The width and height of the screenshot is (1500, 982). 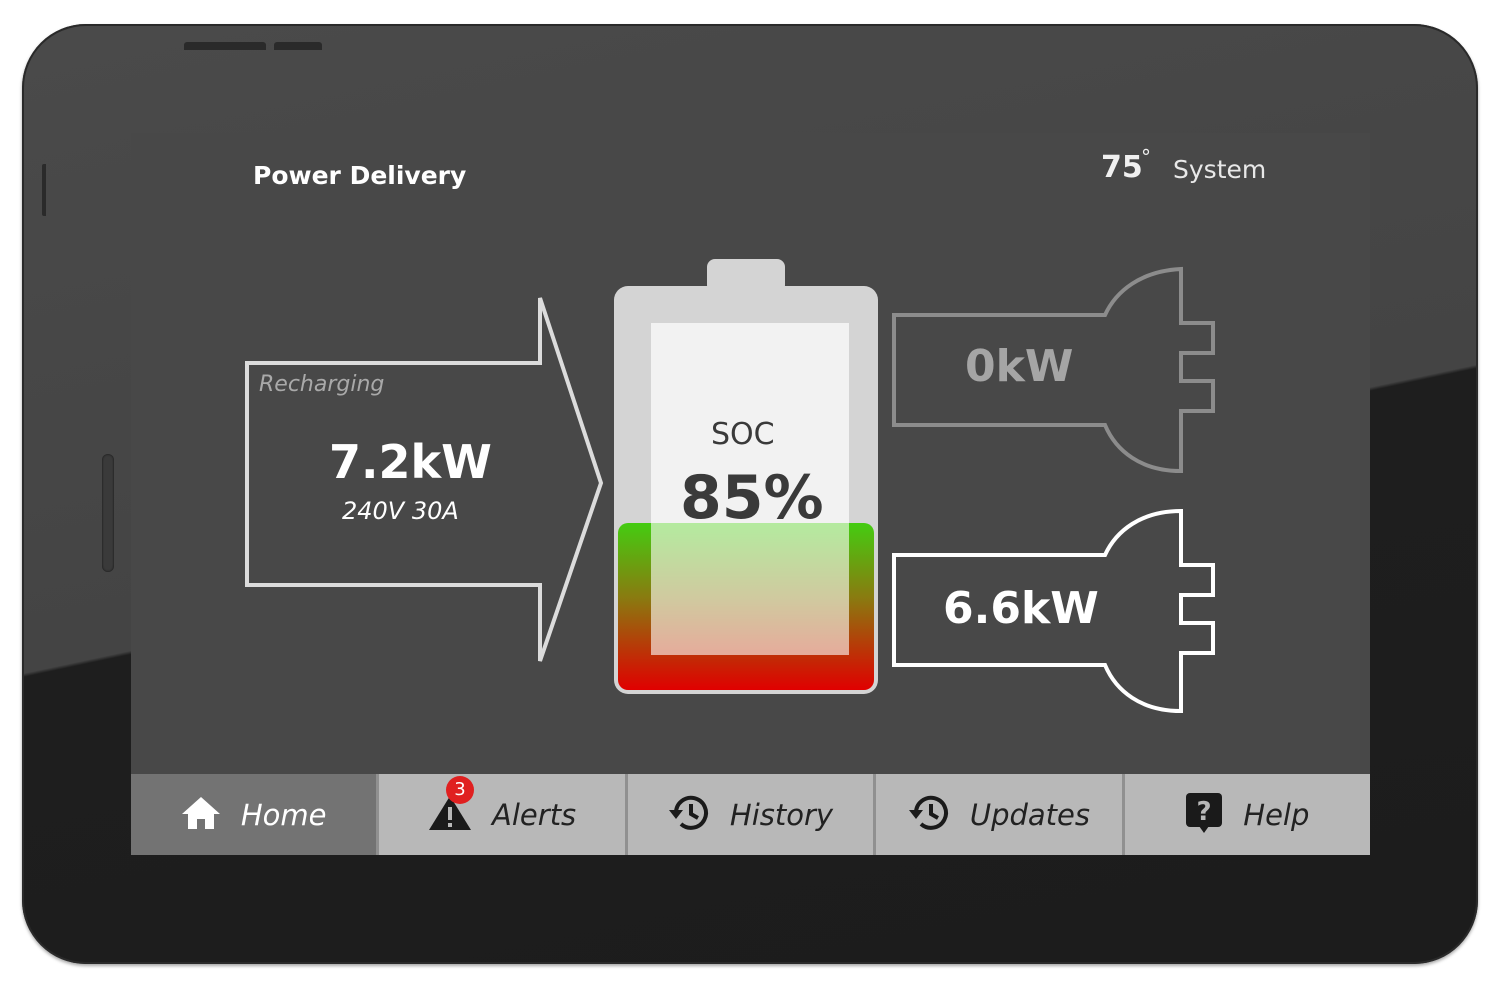 What do you see at coordinates (534, 814) in the screenshot?
I see `tab-label: Alerts` at bounding box center [534, 814].